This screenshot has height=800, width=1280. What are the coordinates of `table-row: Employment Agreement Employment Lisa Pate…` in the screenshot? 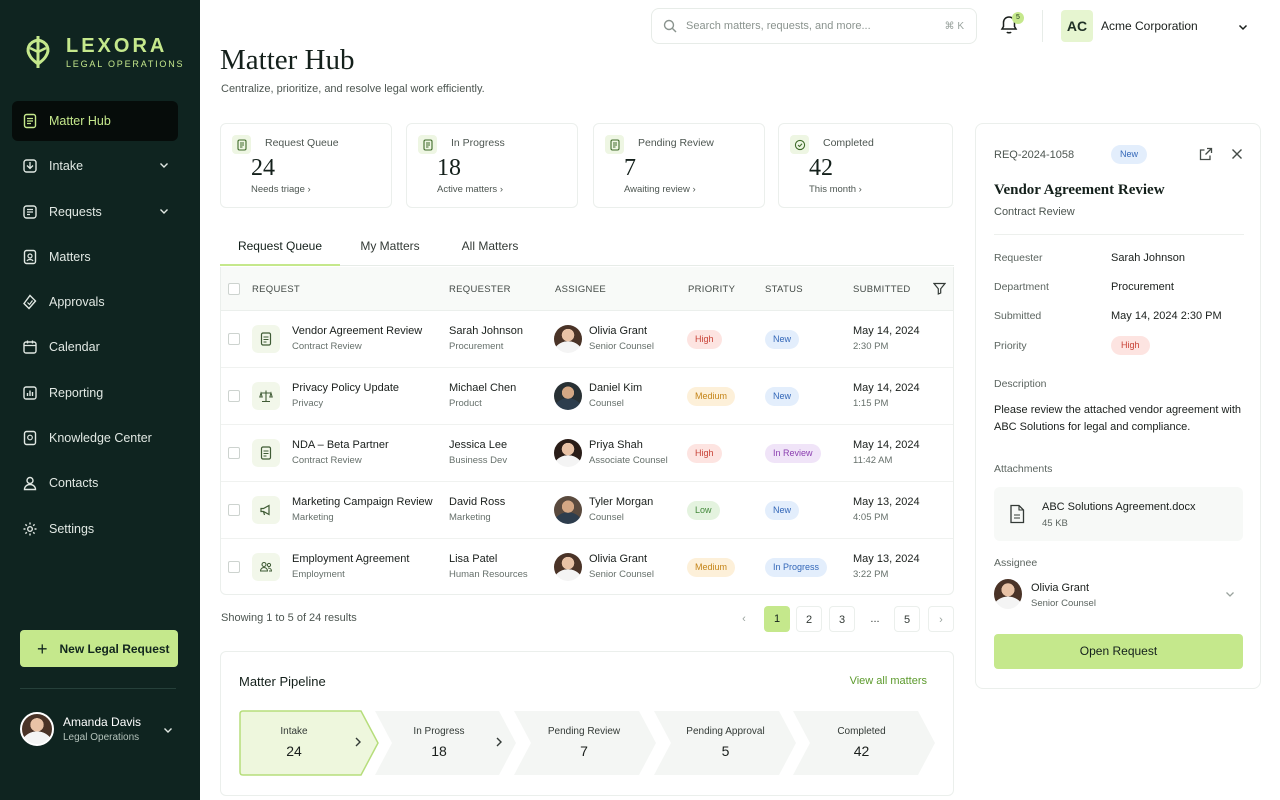 It's located at (587, 567).